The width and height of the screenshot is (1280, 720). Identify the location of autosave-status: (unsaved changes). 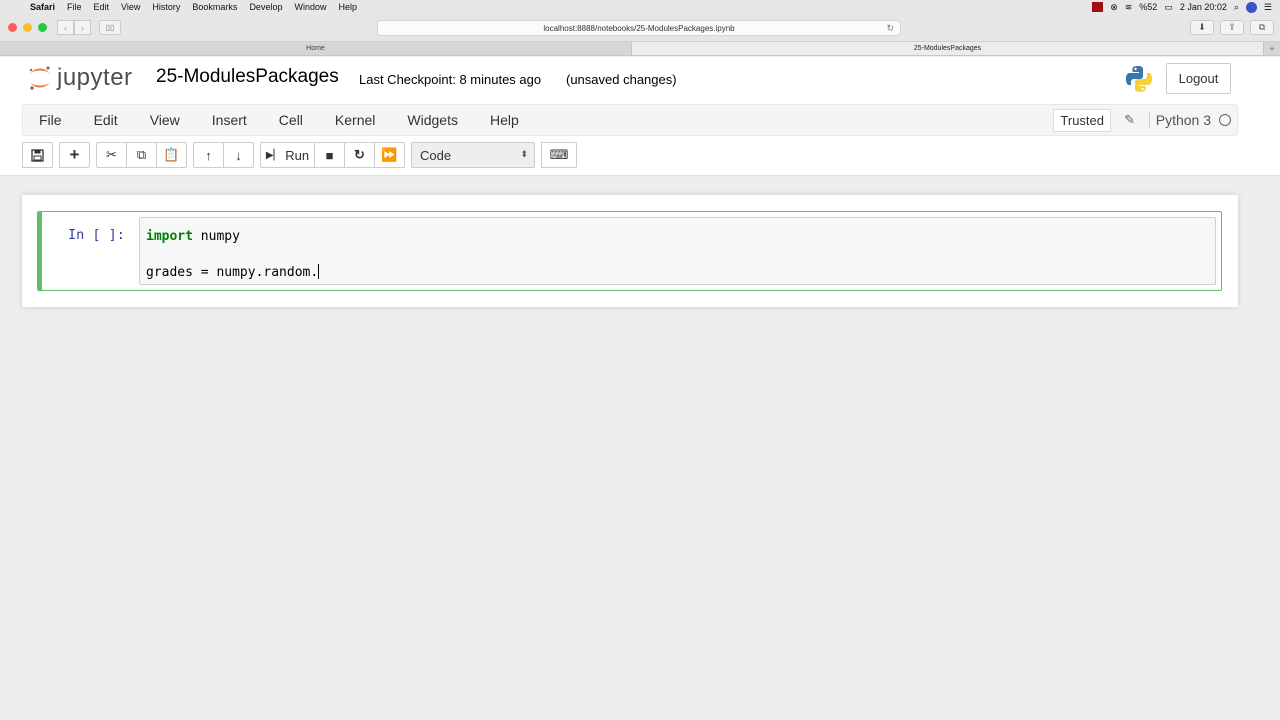
(621, 79).